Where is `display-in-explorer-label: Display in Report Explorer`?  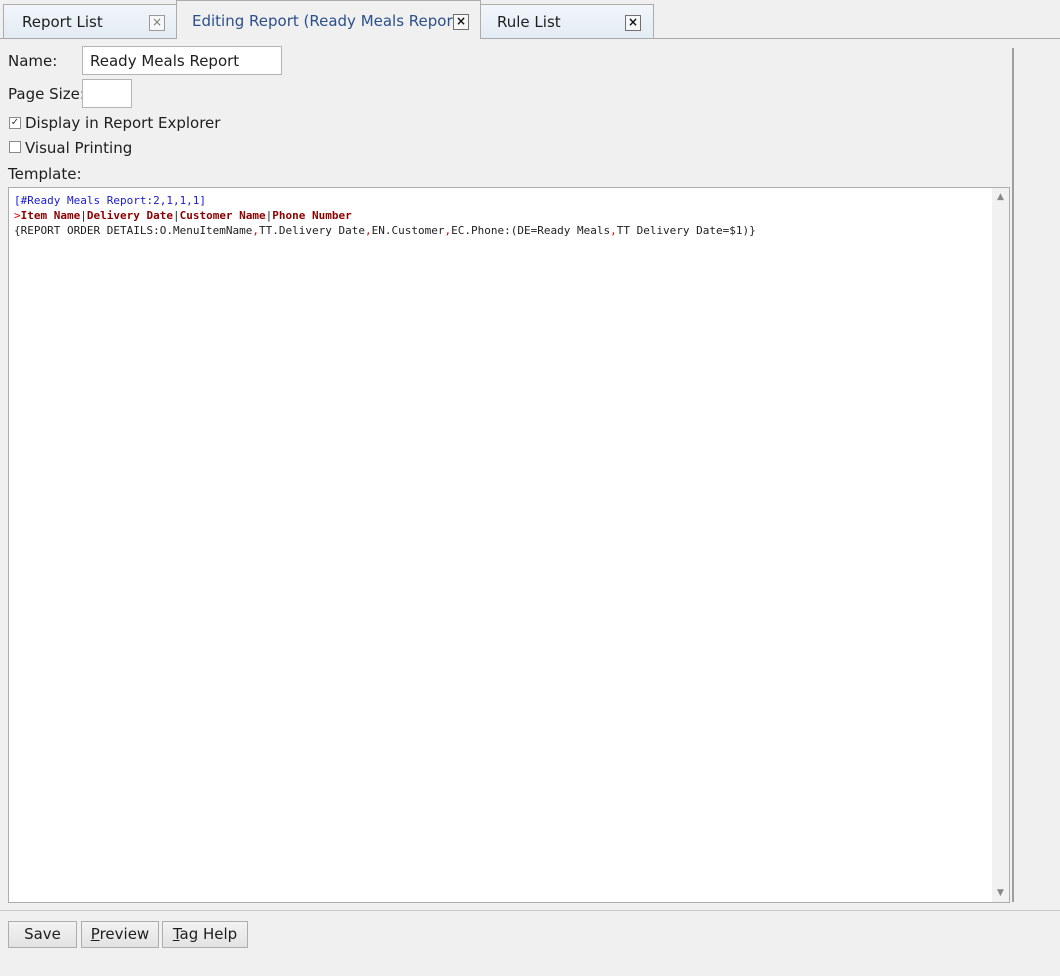
display-in-explorer-label: Display in Report Explorer is located at coordinates (122, 123).